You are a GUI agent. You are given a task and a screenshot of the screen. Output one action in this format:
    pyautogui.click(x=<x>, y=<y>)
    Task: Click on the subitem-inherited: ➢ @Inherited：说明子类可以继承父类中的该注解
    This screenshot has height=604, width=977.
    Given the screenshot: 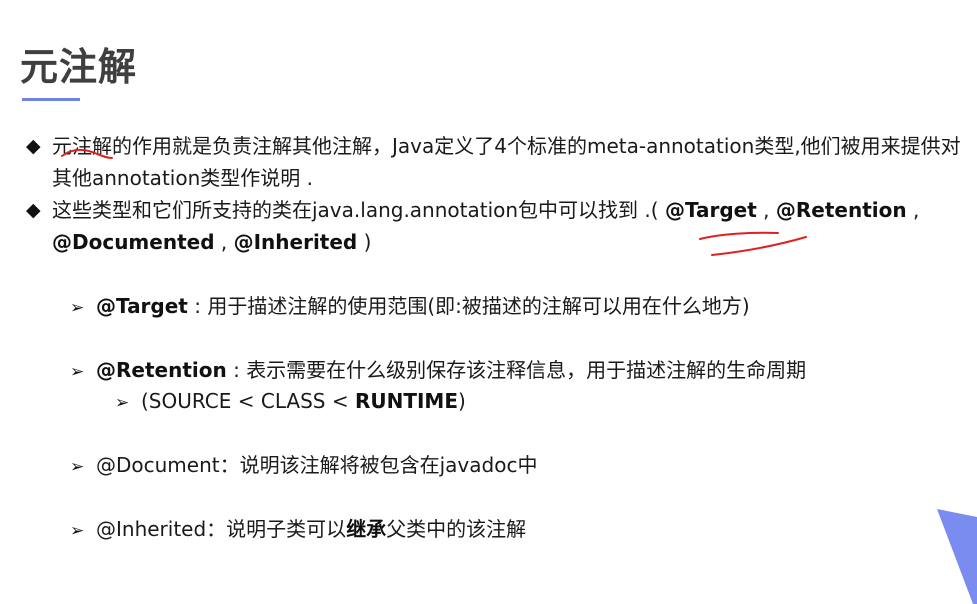 What is the action you would take?
    pyautogui.click(x=298, y=530)
    